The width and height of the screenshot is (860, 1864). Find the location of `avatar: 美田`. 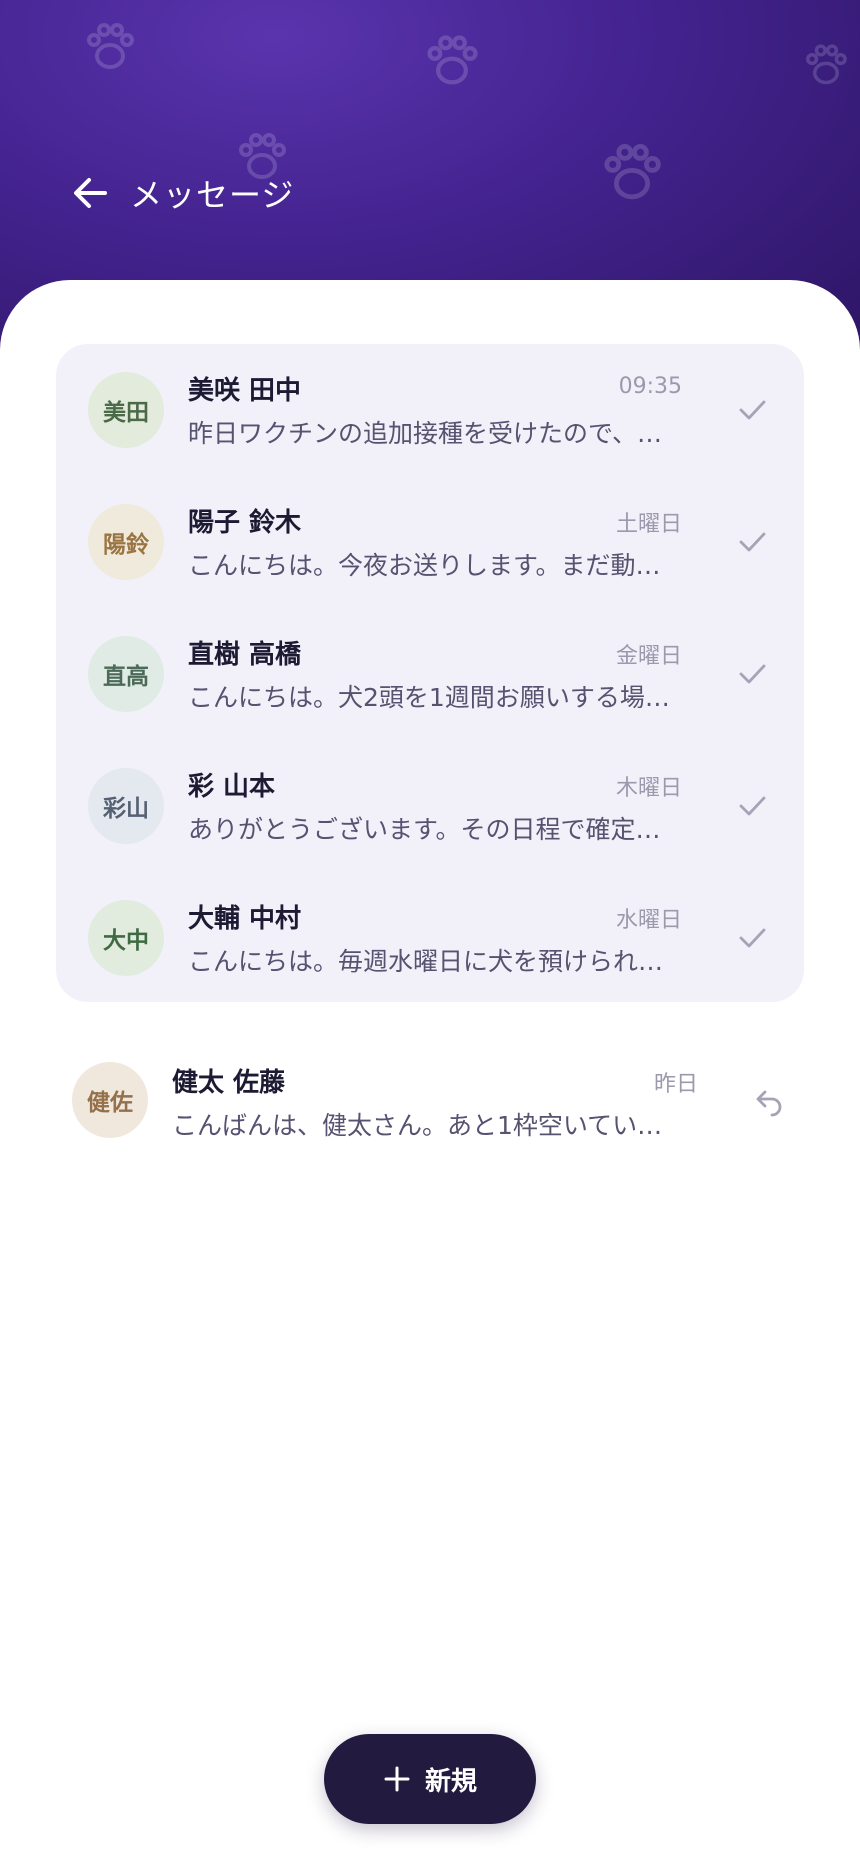

avatar: 美田 is located at coordinates (126, 410).